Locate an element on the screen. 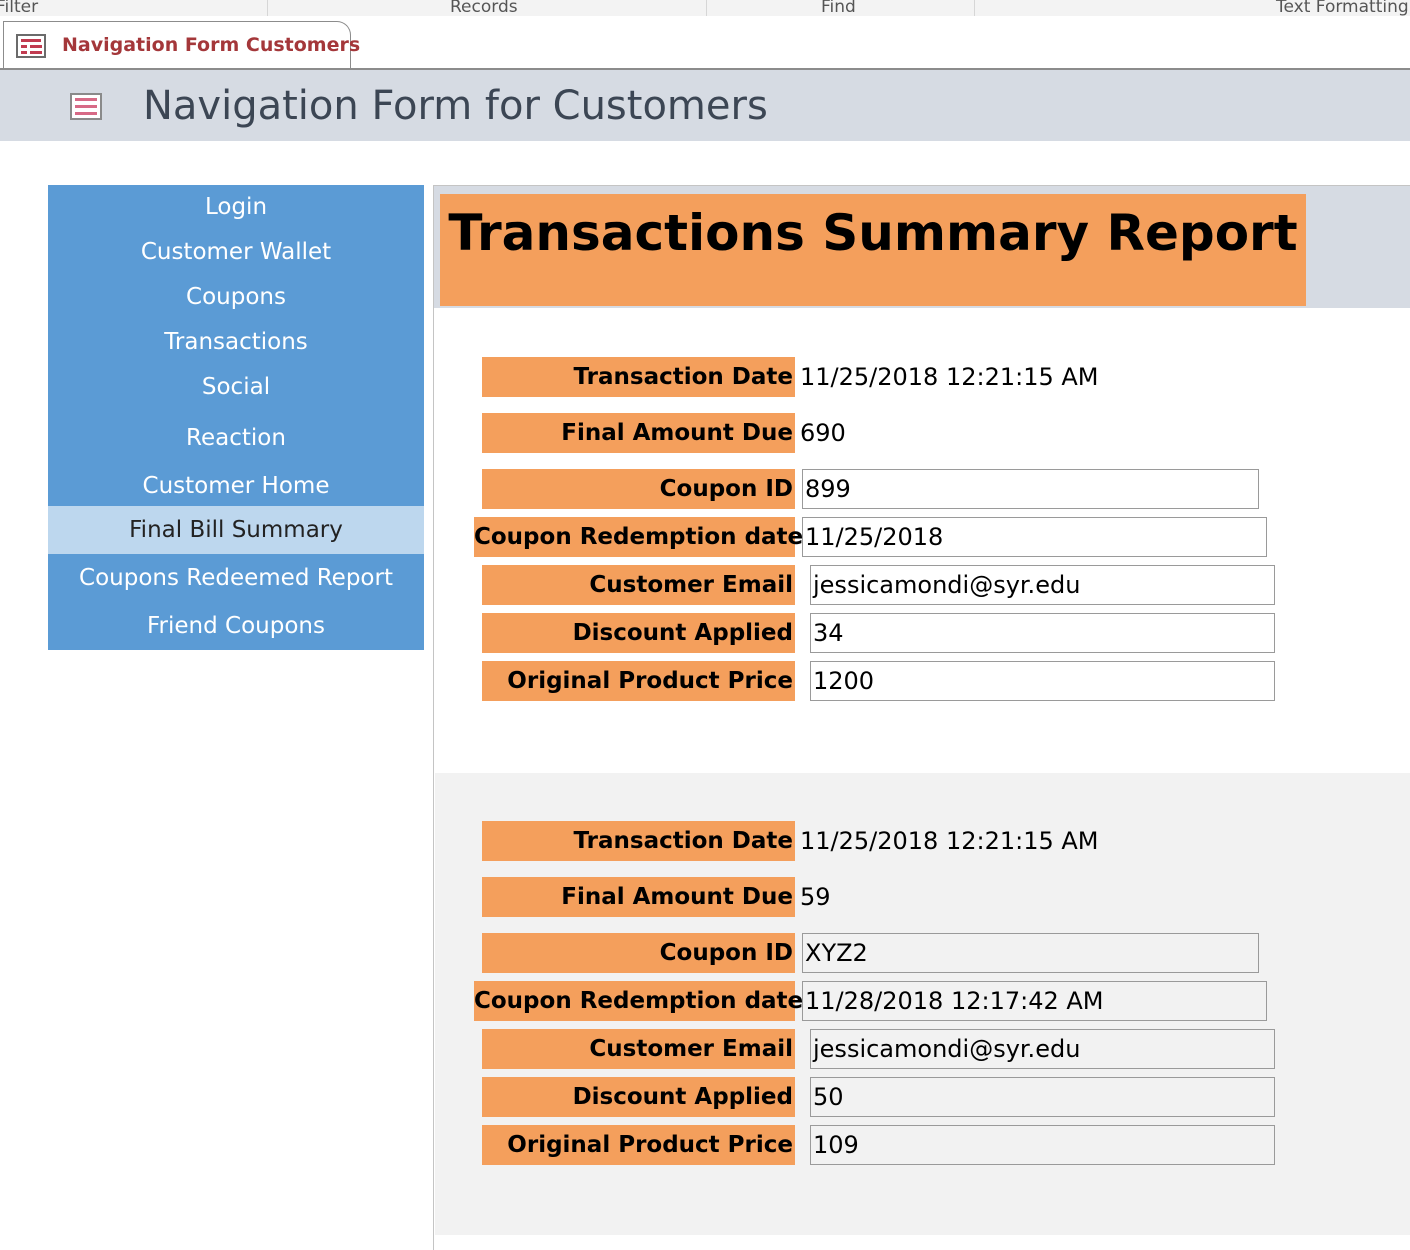 This screenshot has height=1250, width=1410. ribbon-group-records: Records is located at coordinates (484, 8).